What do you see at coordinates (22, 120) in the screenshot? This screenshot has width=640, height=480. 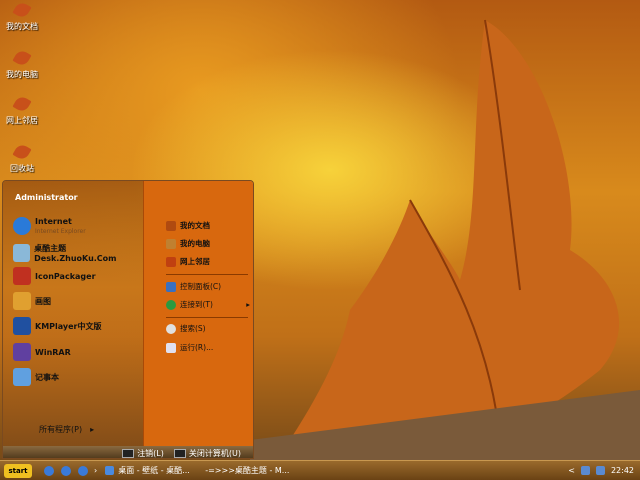 I see `desktop-icon-label: 网上邻居` at bounding box center [22, 120].